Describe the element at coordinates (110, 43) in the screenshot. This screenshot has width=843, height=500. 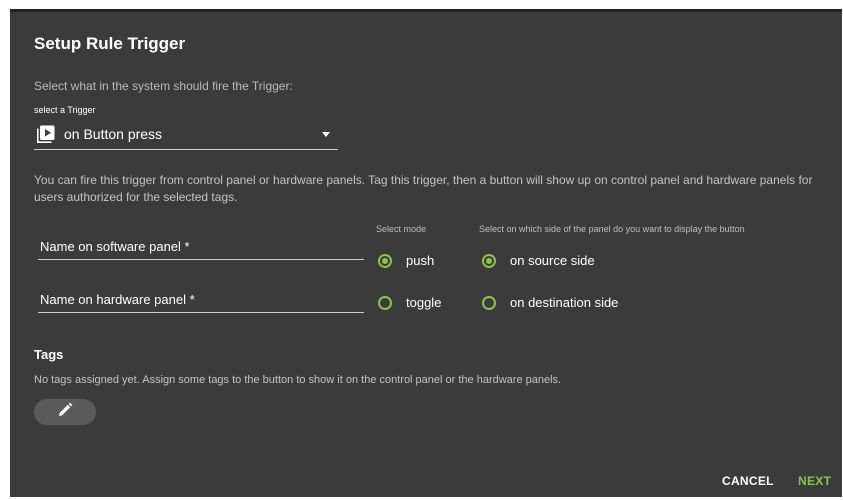
I see `dialog-title: Setup Rule Trigger` at that location.